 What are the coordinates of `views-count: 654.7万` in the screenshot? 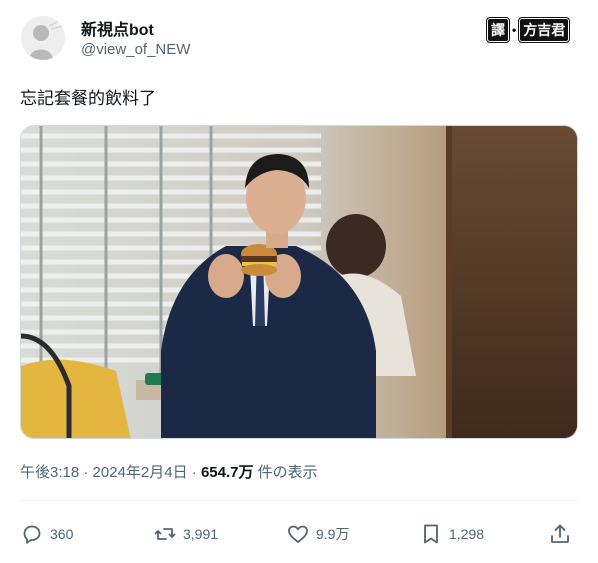 It's located at (227, 472).